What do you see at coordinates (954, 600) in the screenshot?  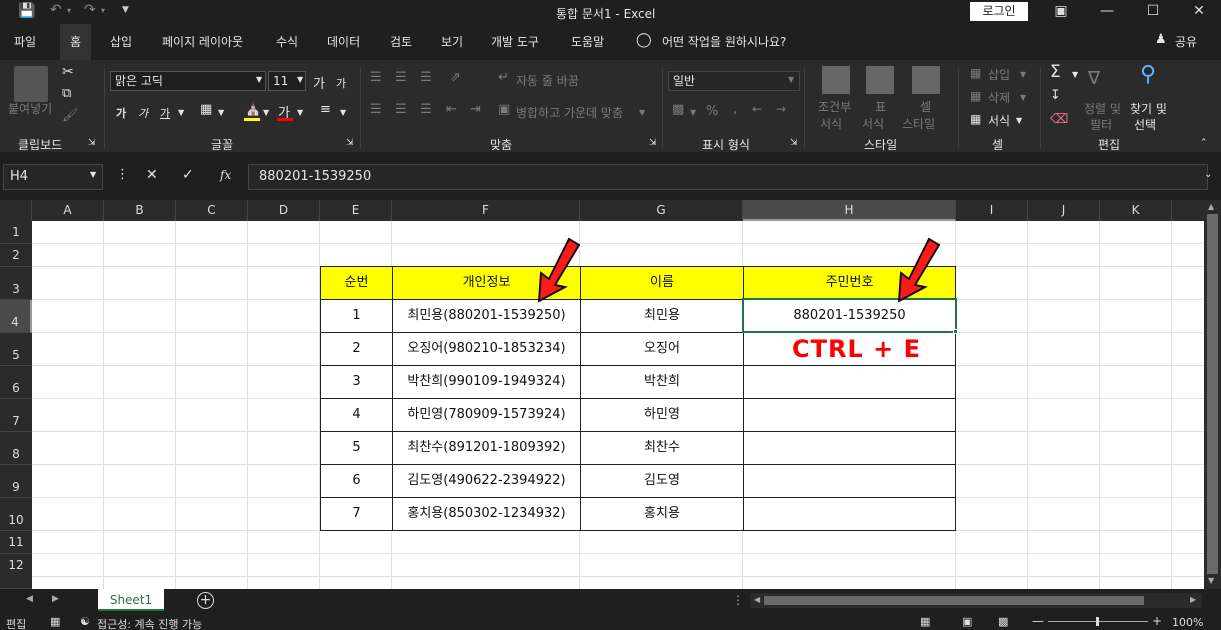 I see `horizontal-scroll-thumb` at bounding box center [954, 600].